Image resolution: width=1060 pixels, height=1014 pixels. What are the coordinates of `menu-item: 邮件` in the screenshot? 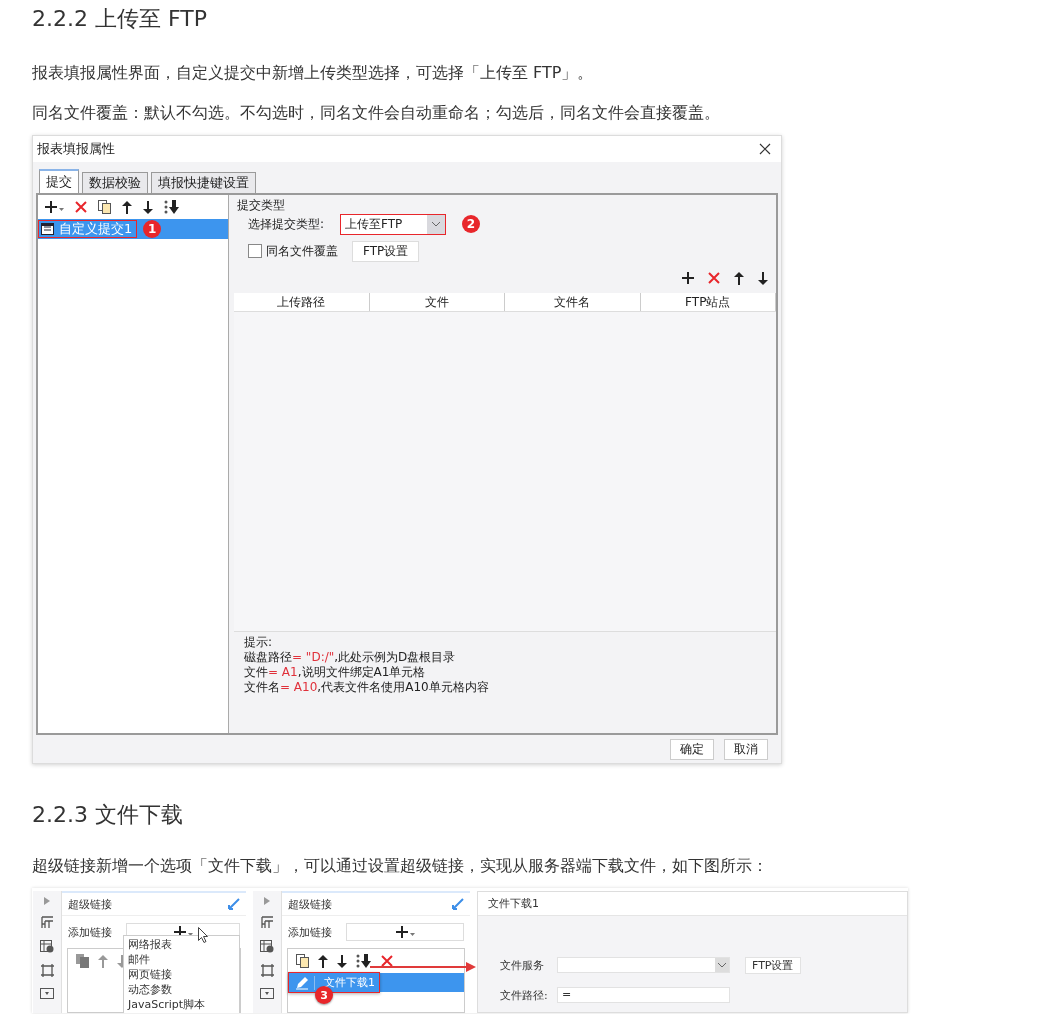 It's located at (181, 959).